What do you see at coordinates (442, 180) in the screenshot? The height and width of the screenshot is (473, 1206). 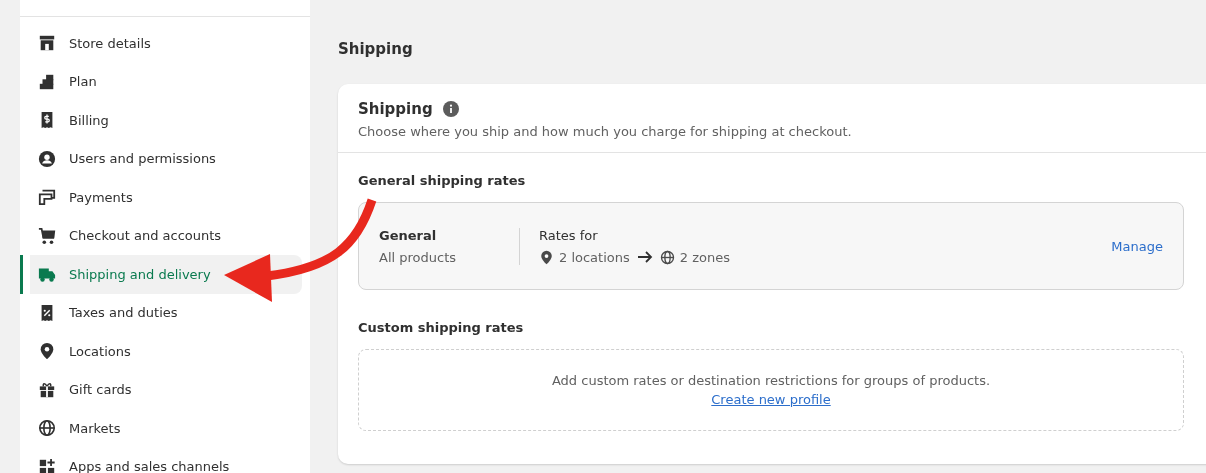 I see `section-heading: General shipping rates` at bounding box center [442, 180].